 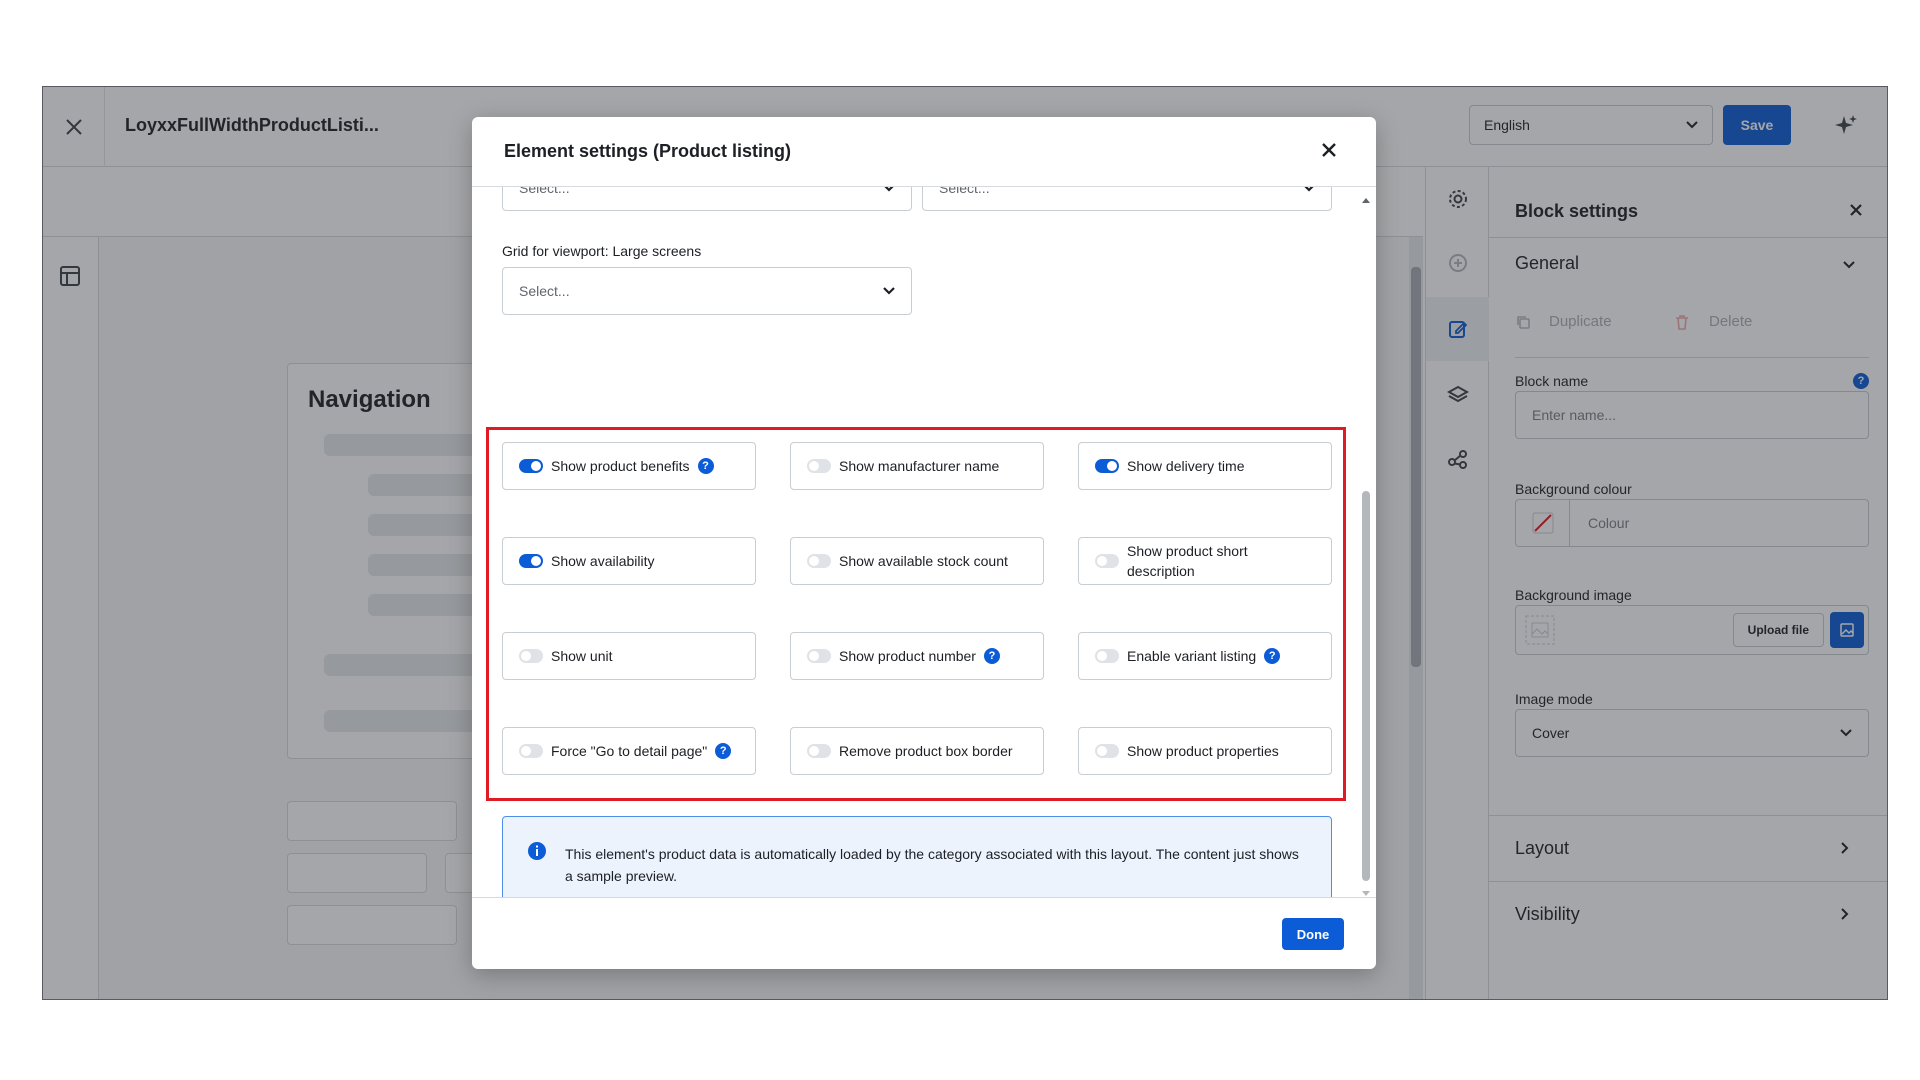 I want to click on option-label: Force "Go to detail page", so click(x=629, y=751).